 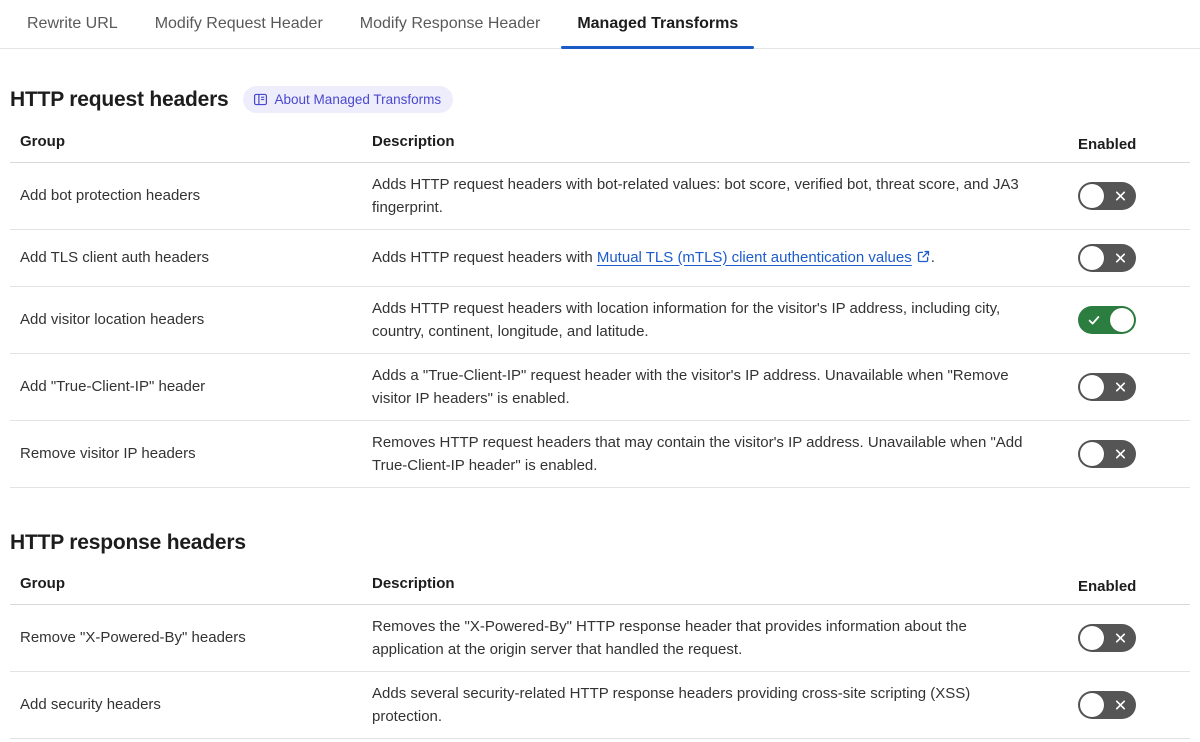 I want to click on badge-label: About Managed Transforms, so click(x=358, y=99).